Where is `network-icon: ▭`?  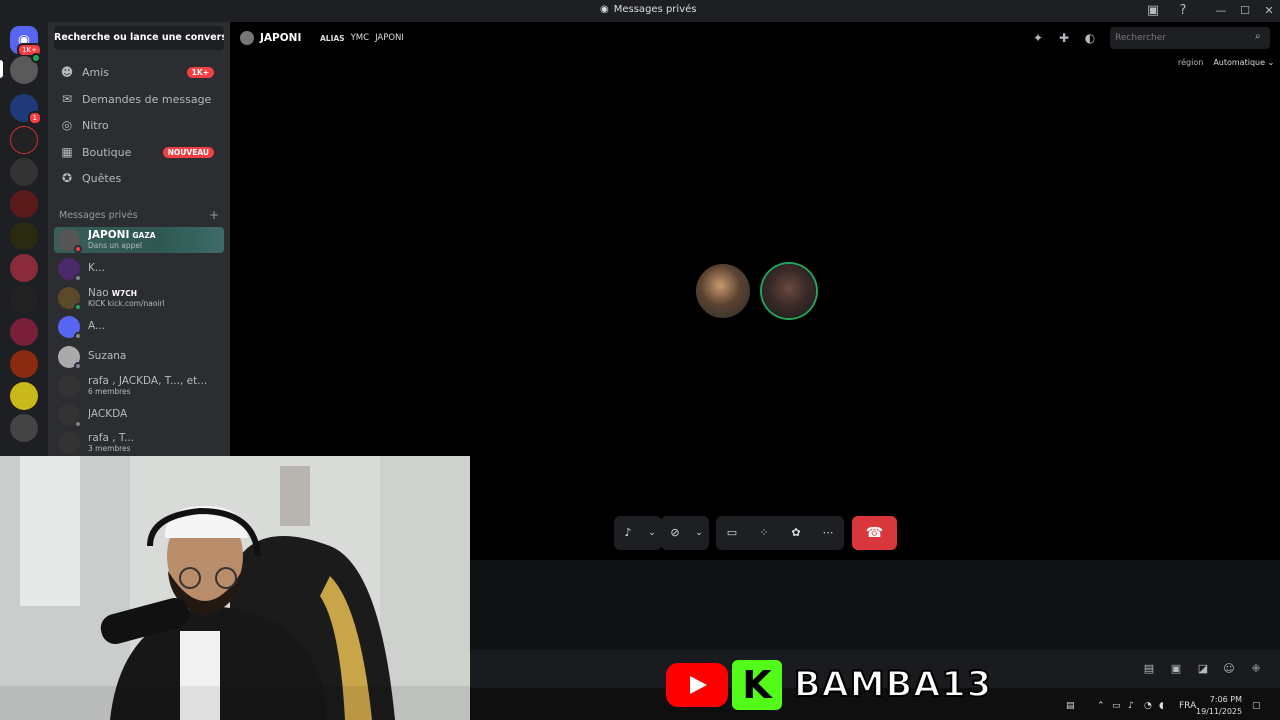
network-icon: ▭ is located at coordinates (1116, 706).